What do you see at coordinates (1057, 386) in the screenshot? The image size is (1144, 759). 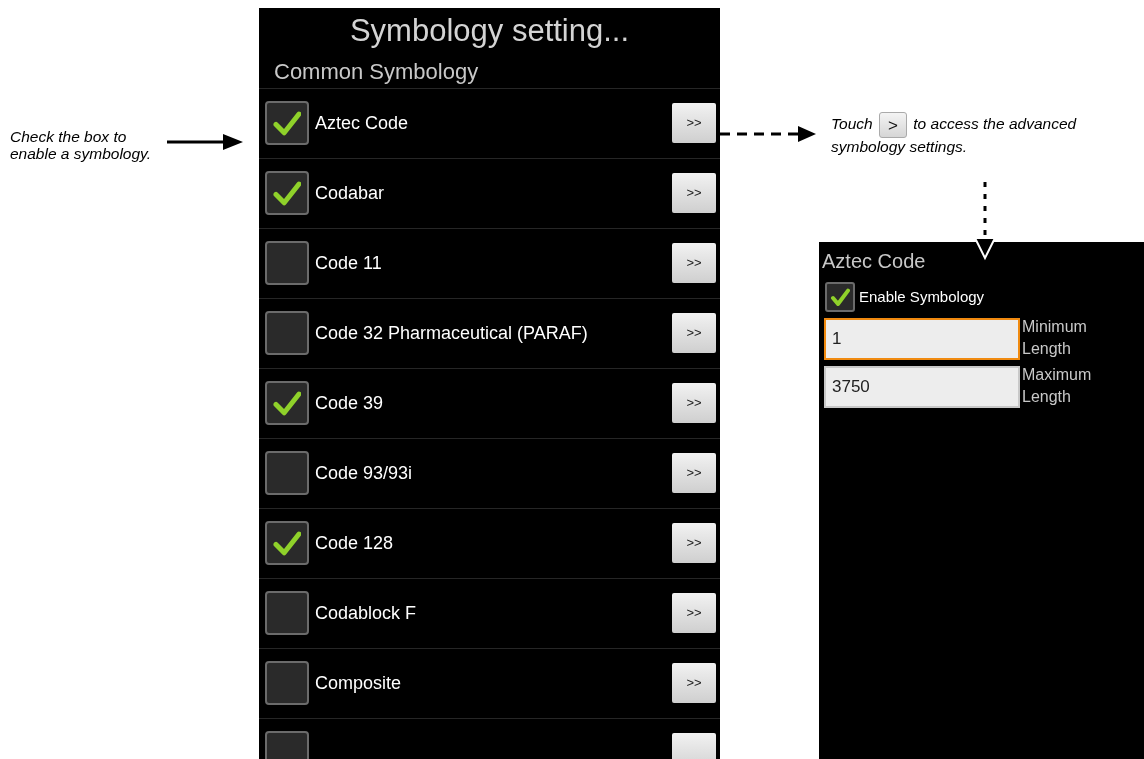 I see `field-label: Maximum Length` at bounding box center [1057, 386].